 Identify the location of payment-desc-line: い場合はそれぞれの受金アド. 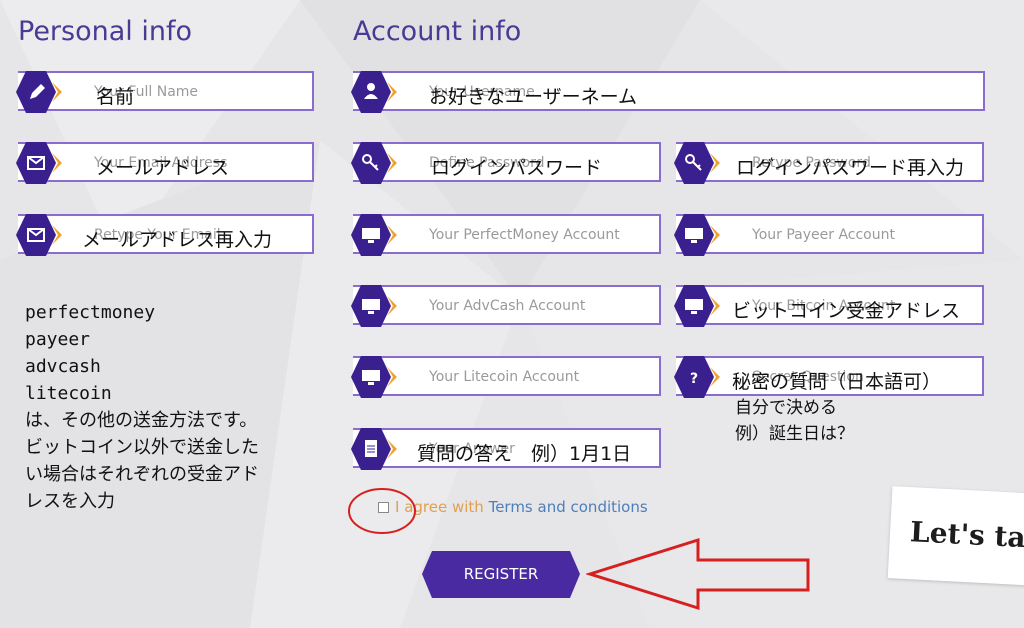
(142, 474).